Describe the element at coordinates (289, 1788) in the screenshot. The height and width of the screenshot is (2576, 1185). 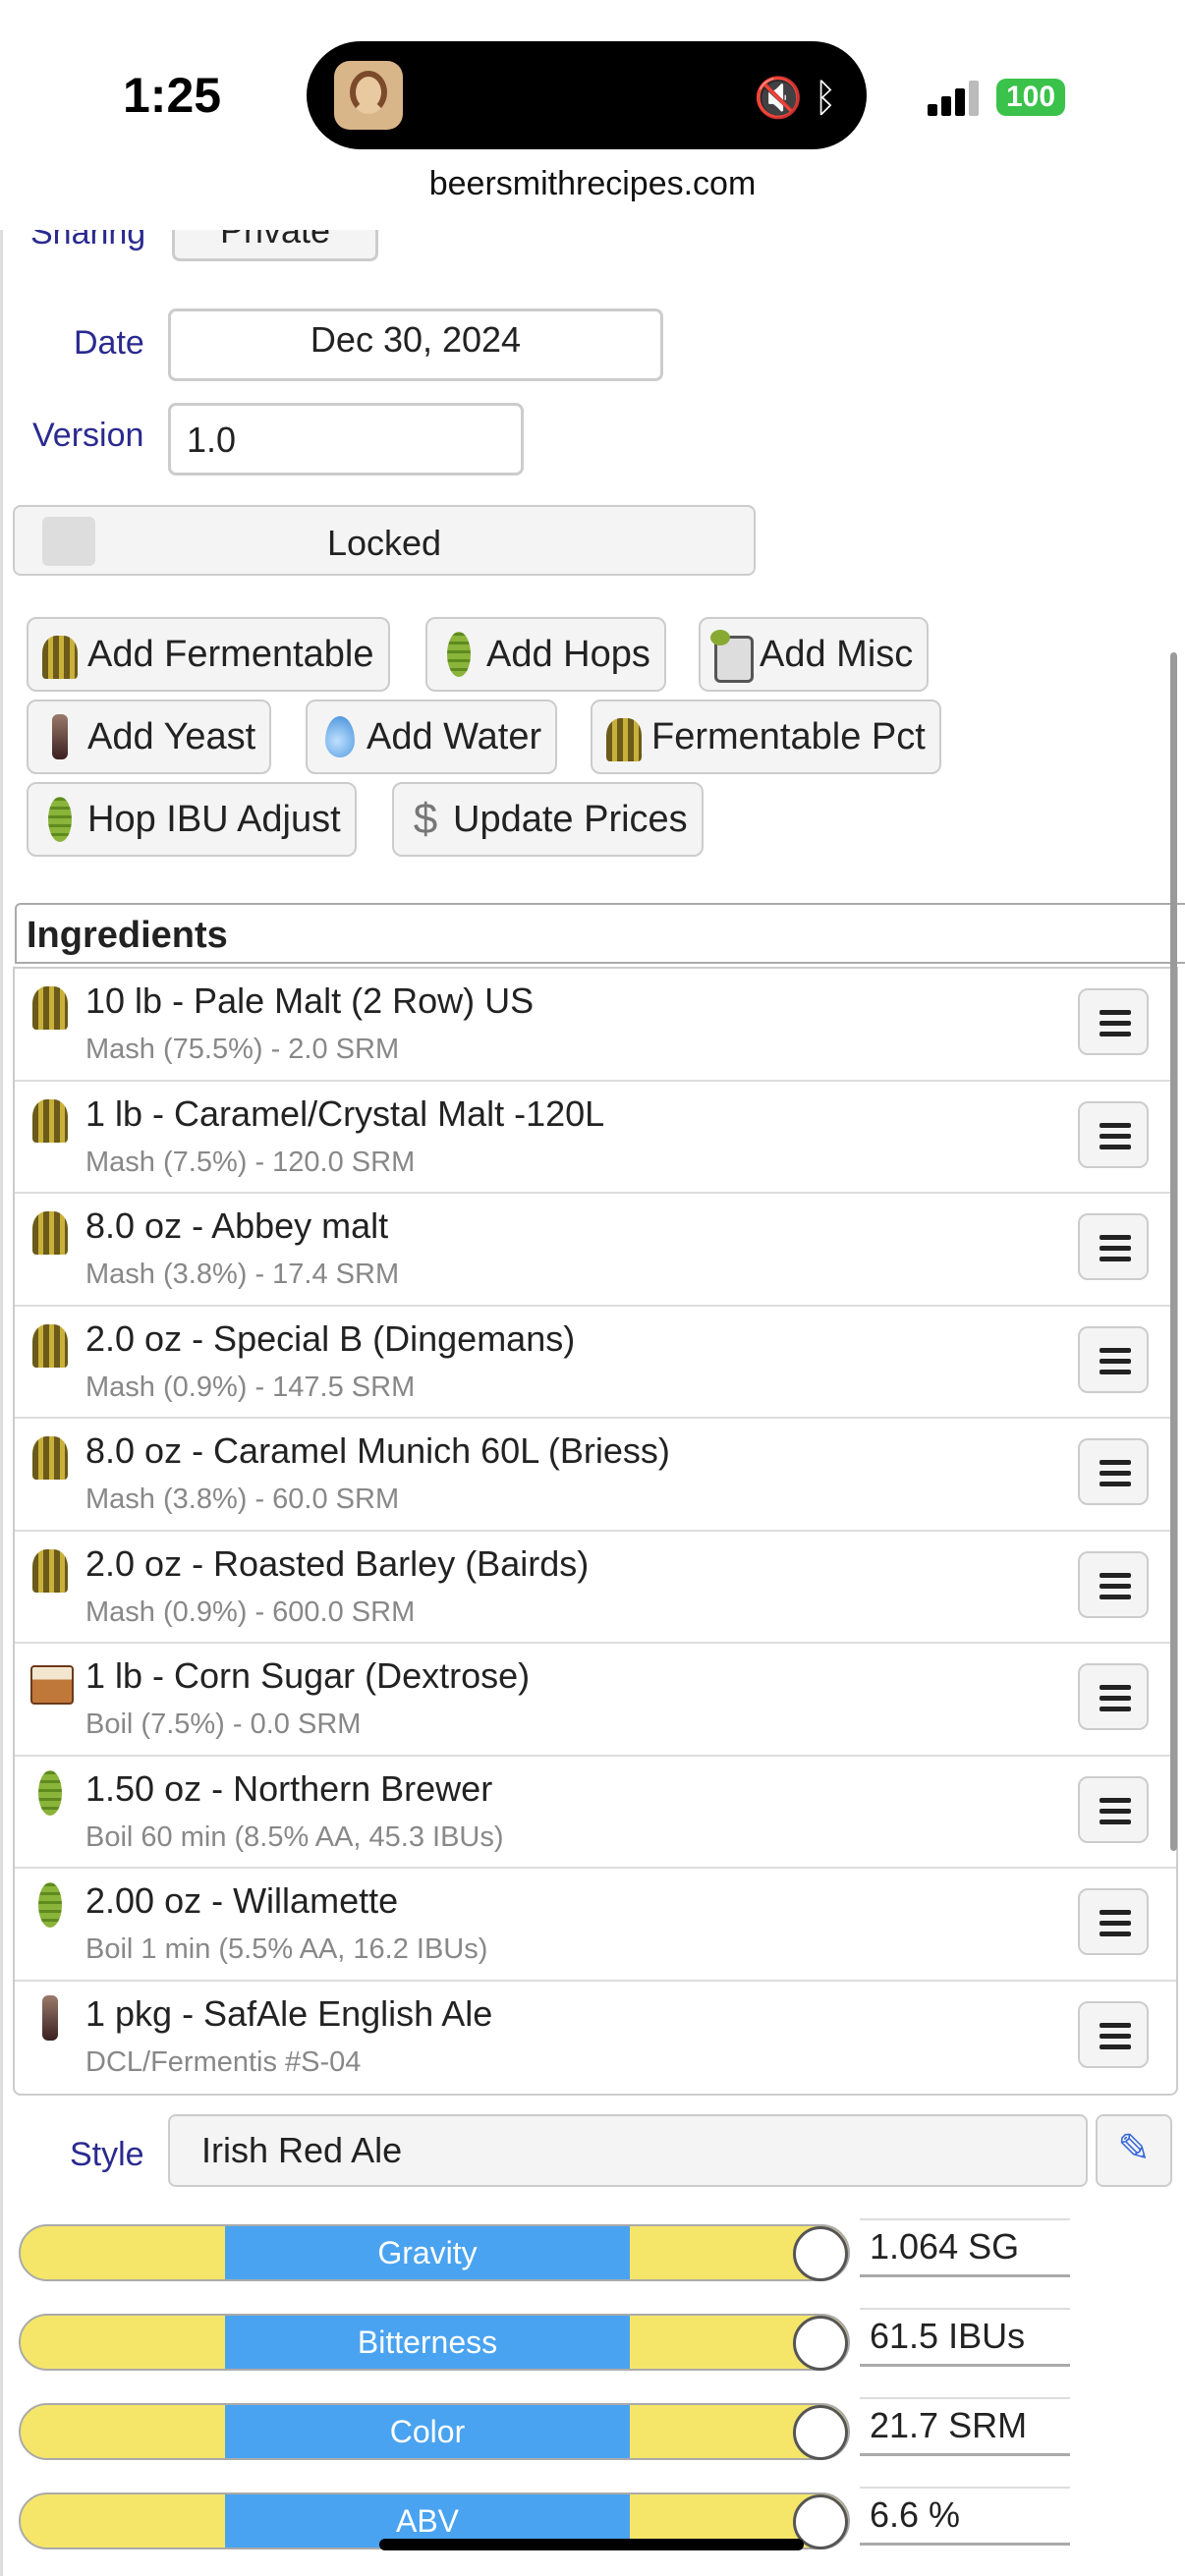
I see `ingredient-name: 1.50 oz - Northern Brewer` at that location.